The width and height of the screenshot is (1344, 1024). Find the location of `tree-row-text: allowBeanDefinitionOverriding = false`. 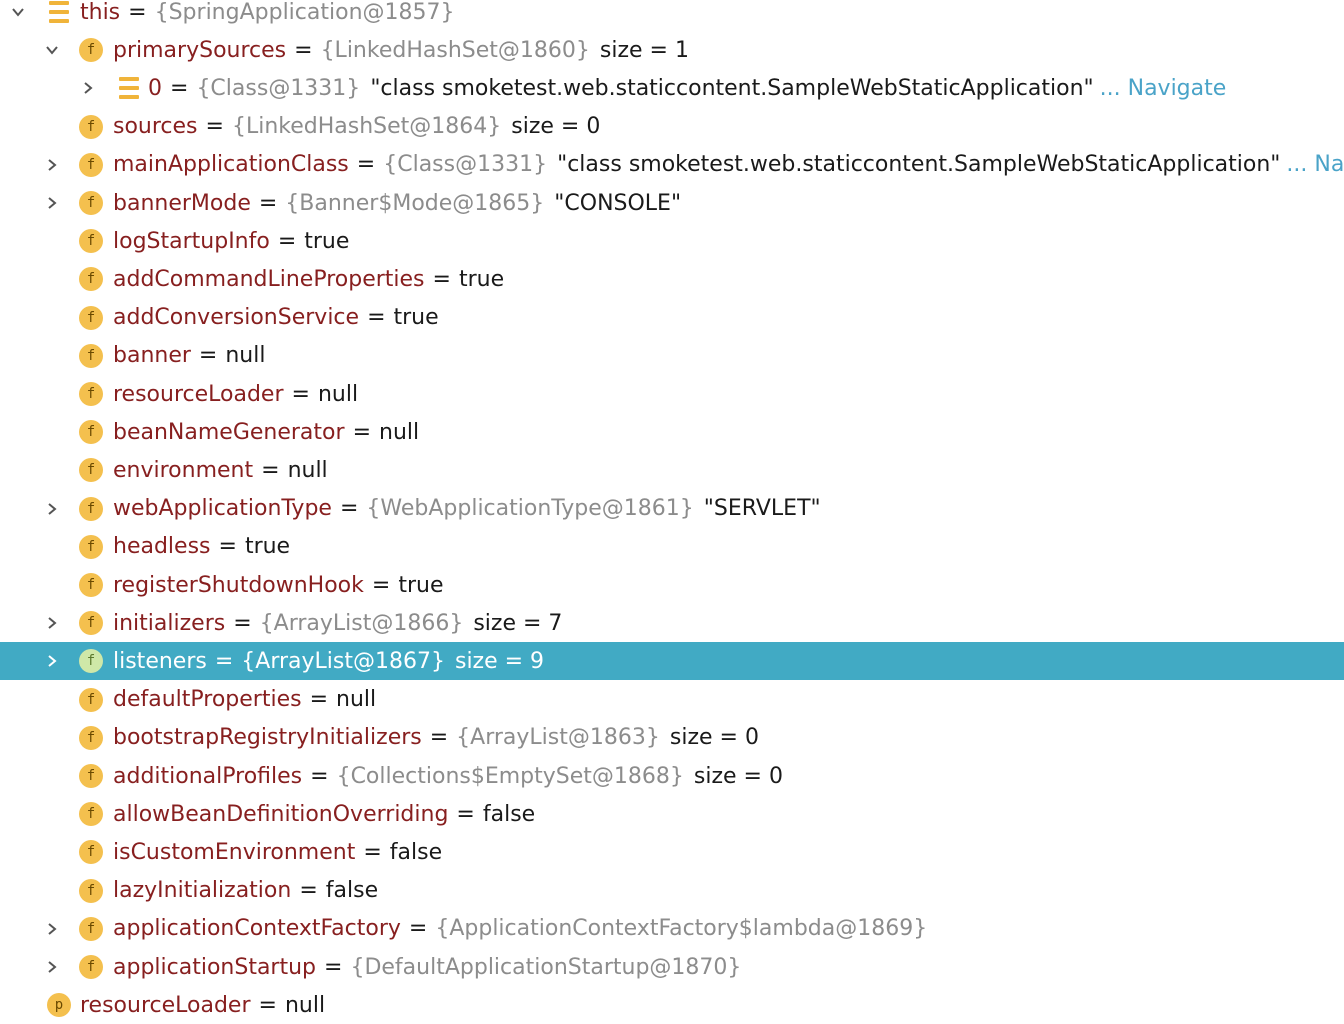

tree-row-text: allowBeanDefinitionOverriding = false is located at coordinates (324, 814).